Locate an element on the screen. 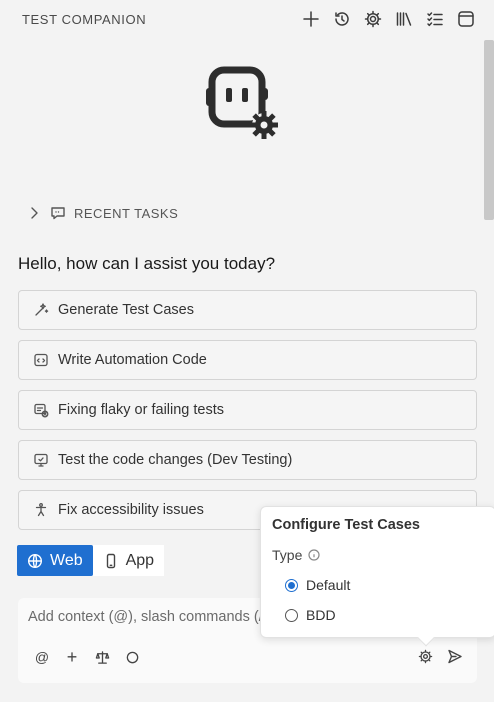 This screenshot has width=494, height=702. radio-label: Default is located at coordinates (328, 585).